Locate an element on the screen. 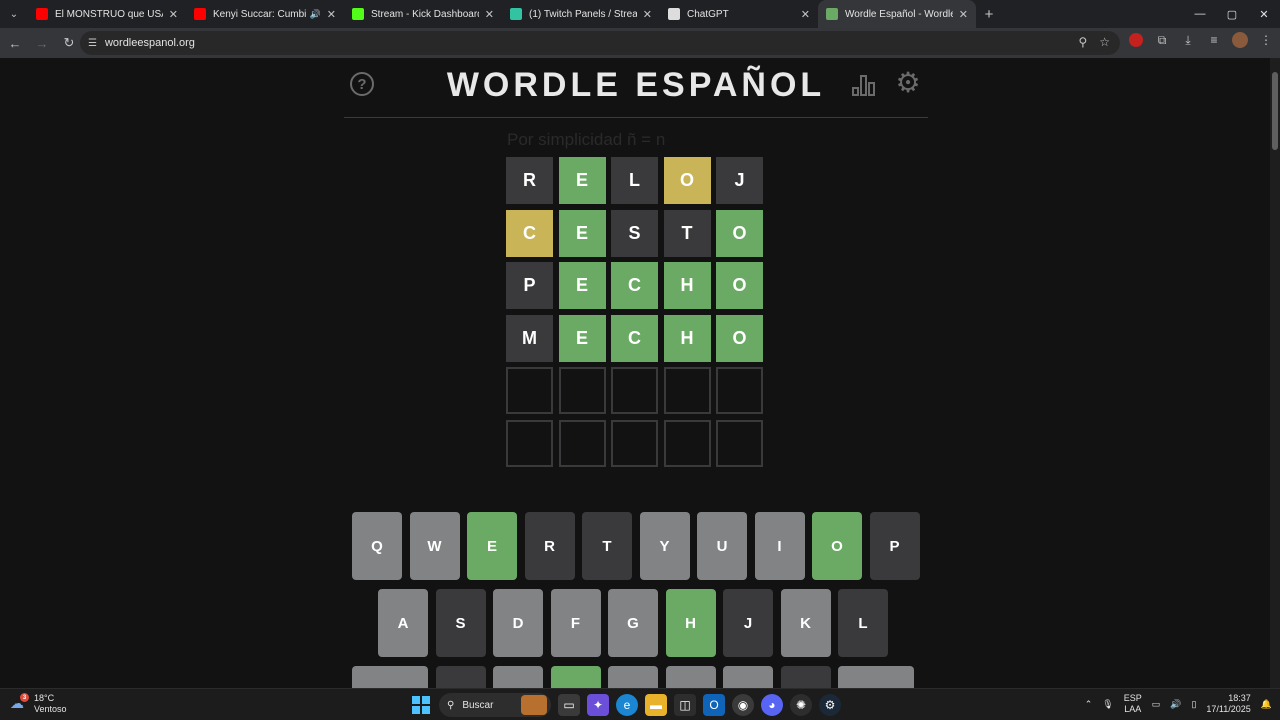 Image resolution: width=1280 pixels, height=720 pixels. enter-key: ENVIAR is located at coordinates (390, 677).